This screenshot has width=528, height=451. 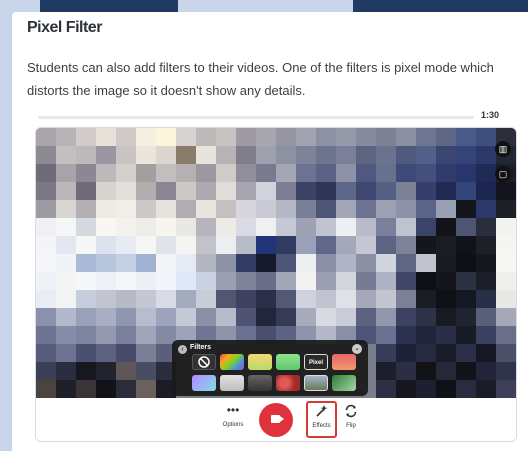 I want to click on no-filter-icon, so click(x=204, y=362).